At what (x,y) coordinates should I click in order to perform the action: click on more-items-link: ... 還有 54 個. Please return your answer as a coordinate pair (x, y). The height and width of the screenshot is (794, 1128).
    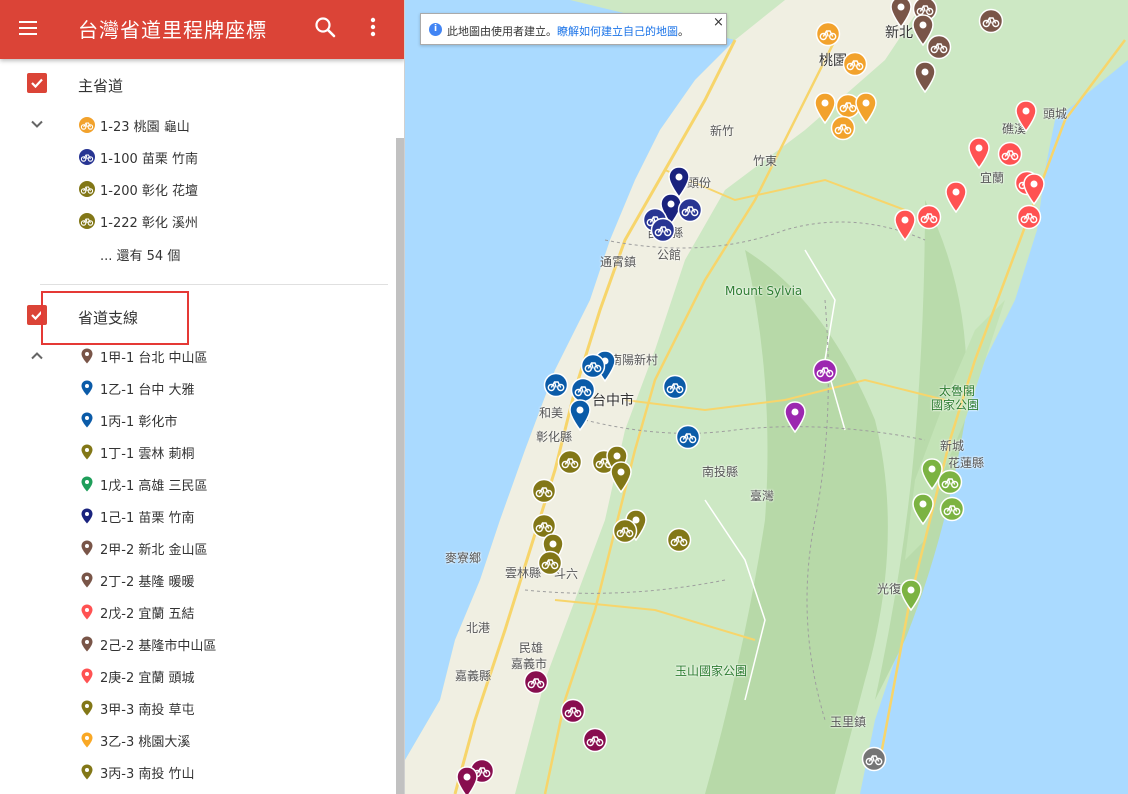
    Looking at the image, I should click on (140, 254).